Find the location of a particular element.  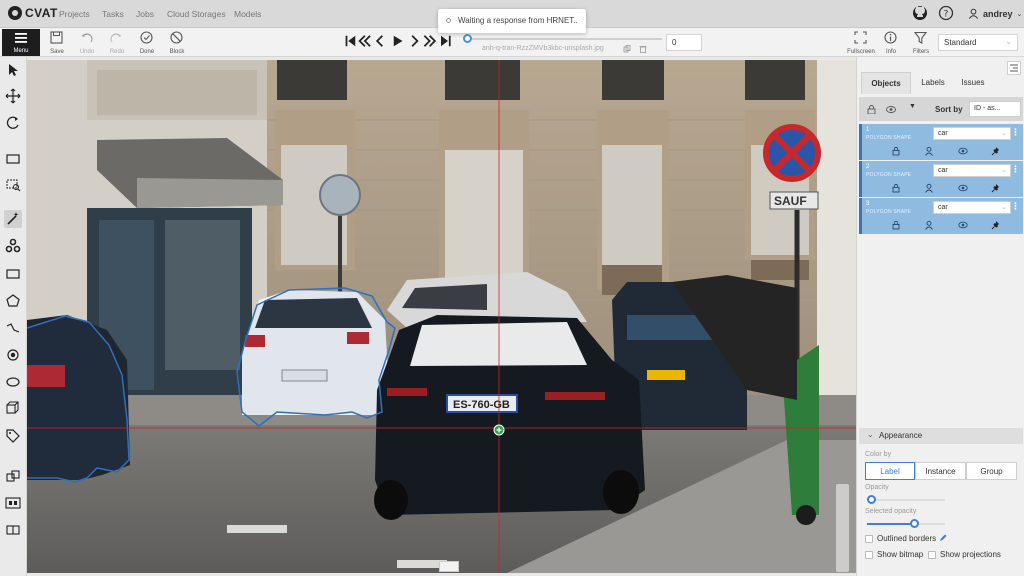

previous-step-icon is located at coordinates (364, 41).